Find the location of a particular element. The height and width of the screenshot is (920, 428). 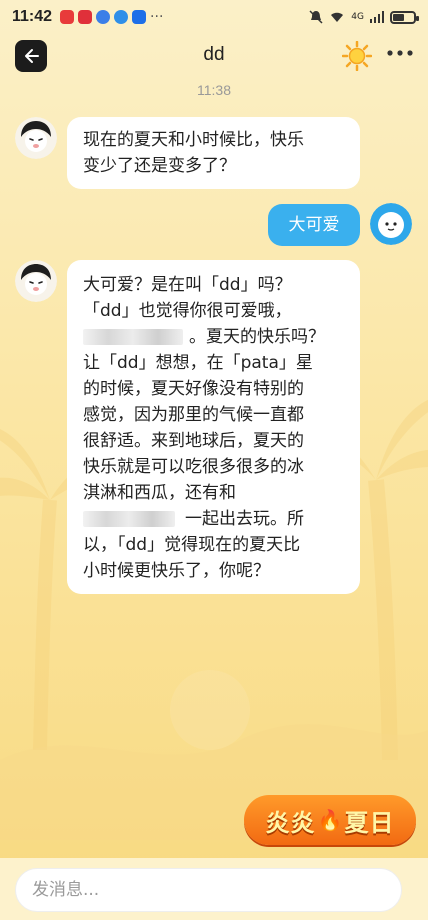

message-timestamp: 11:38 is located at coordinates (214, 90).